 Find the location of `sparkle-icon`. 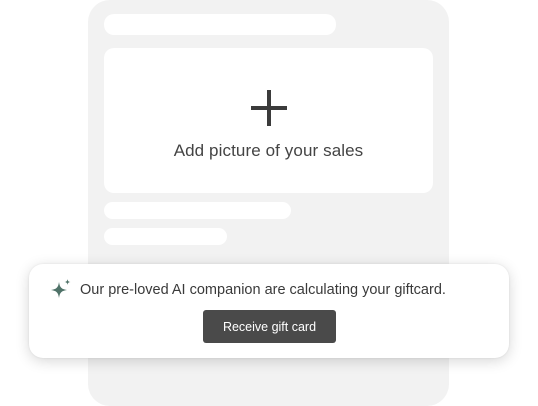

sparkle-icon is located at coordinates (61, 288).